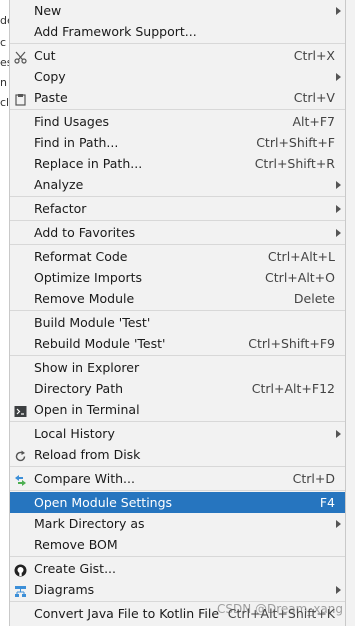 The width and height of the screenshot is (355, 626). I want to click on menu-item-remove-bom: Remove BOM, so click(177, 544).